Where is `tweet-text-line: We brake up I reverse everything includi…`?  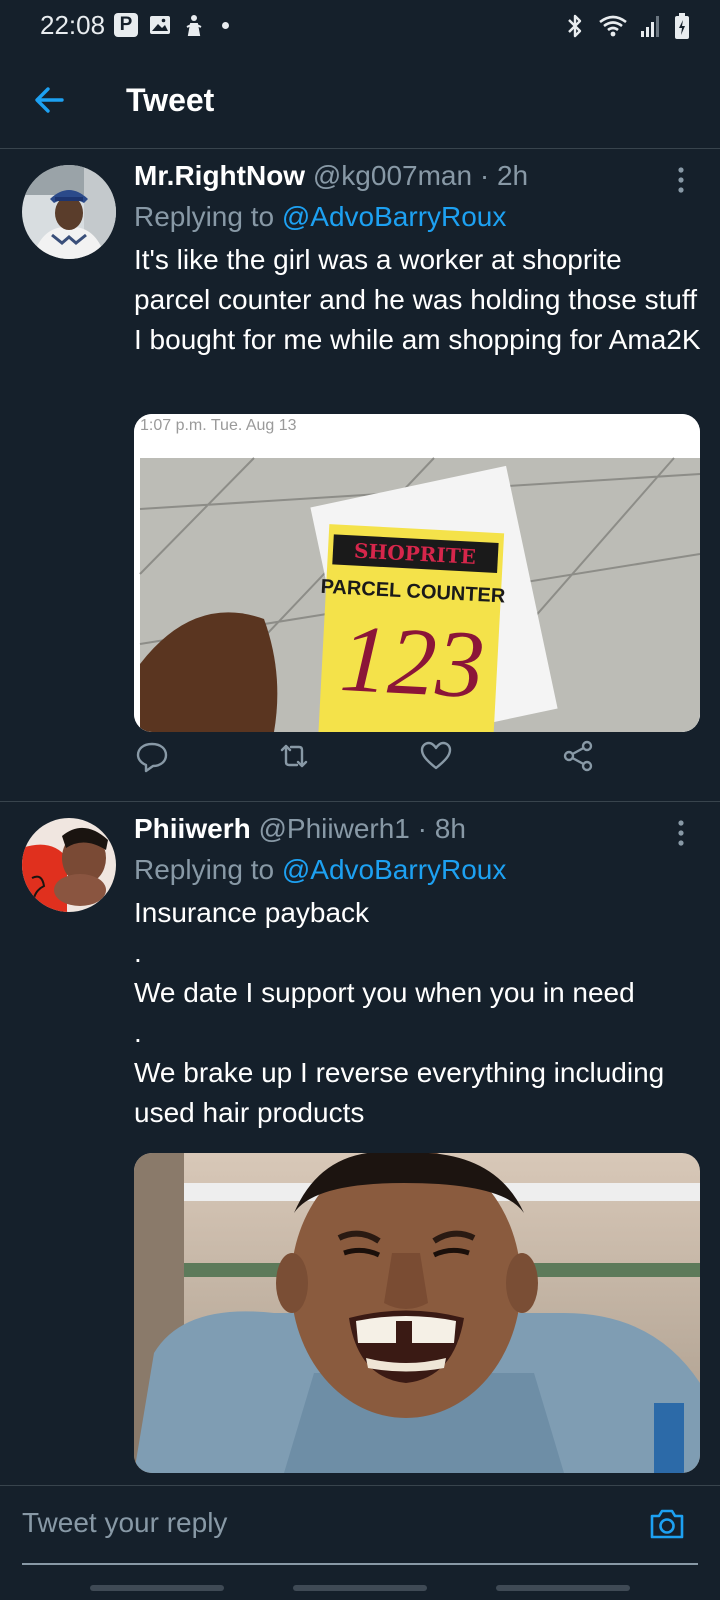 tweet-text-line: We brake up I reverse everything includi… is located at coordinates (399, 1092).